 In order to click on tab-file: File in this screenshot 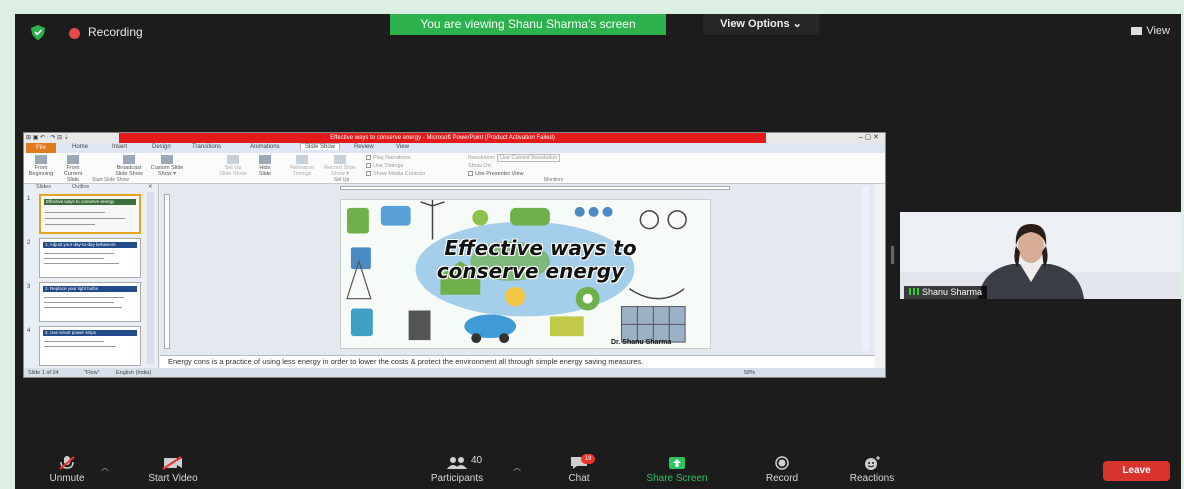, I will do `click(41, 148)`.